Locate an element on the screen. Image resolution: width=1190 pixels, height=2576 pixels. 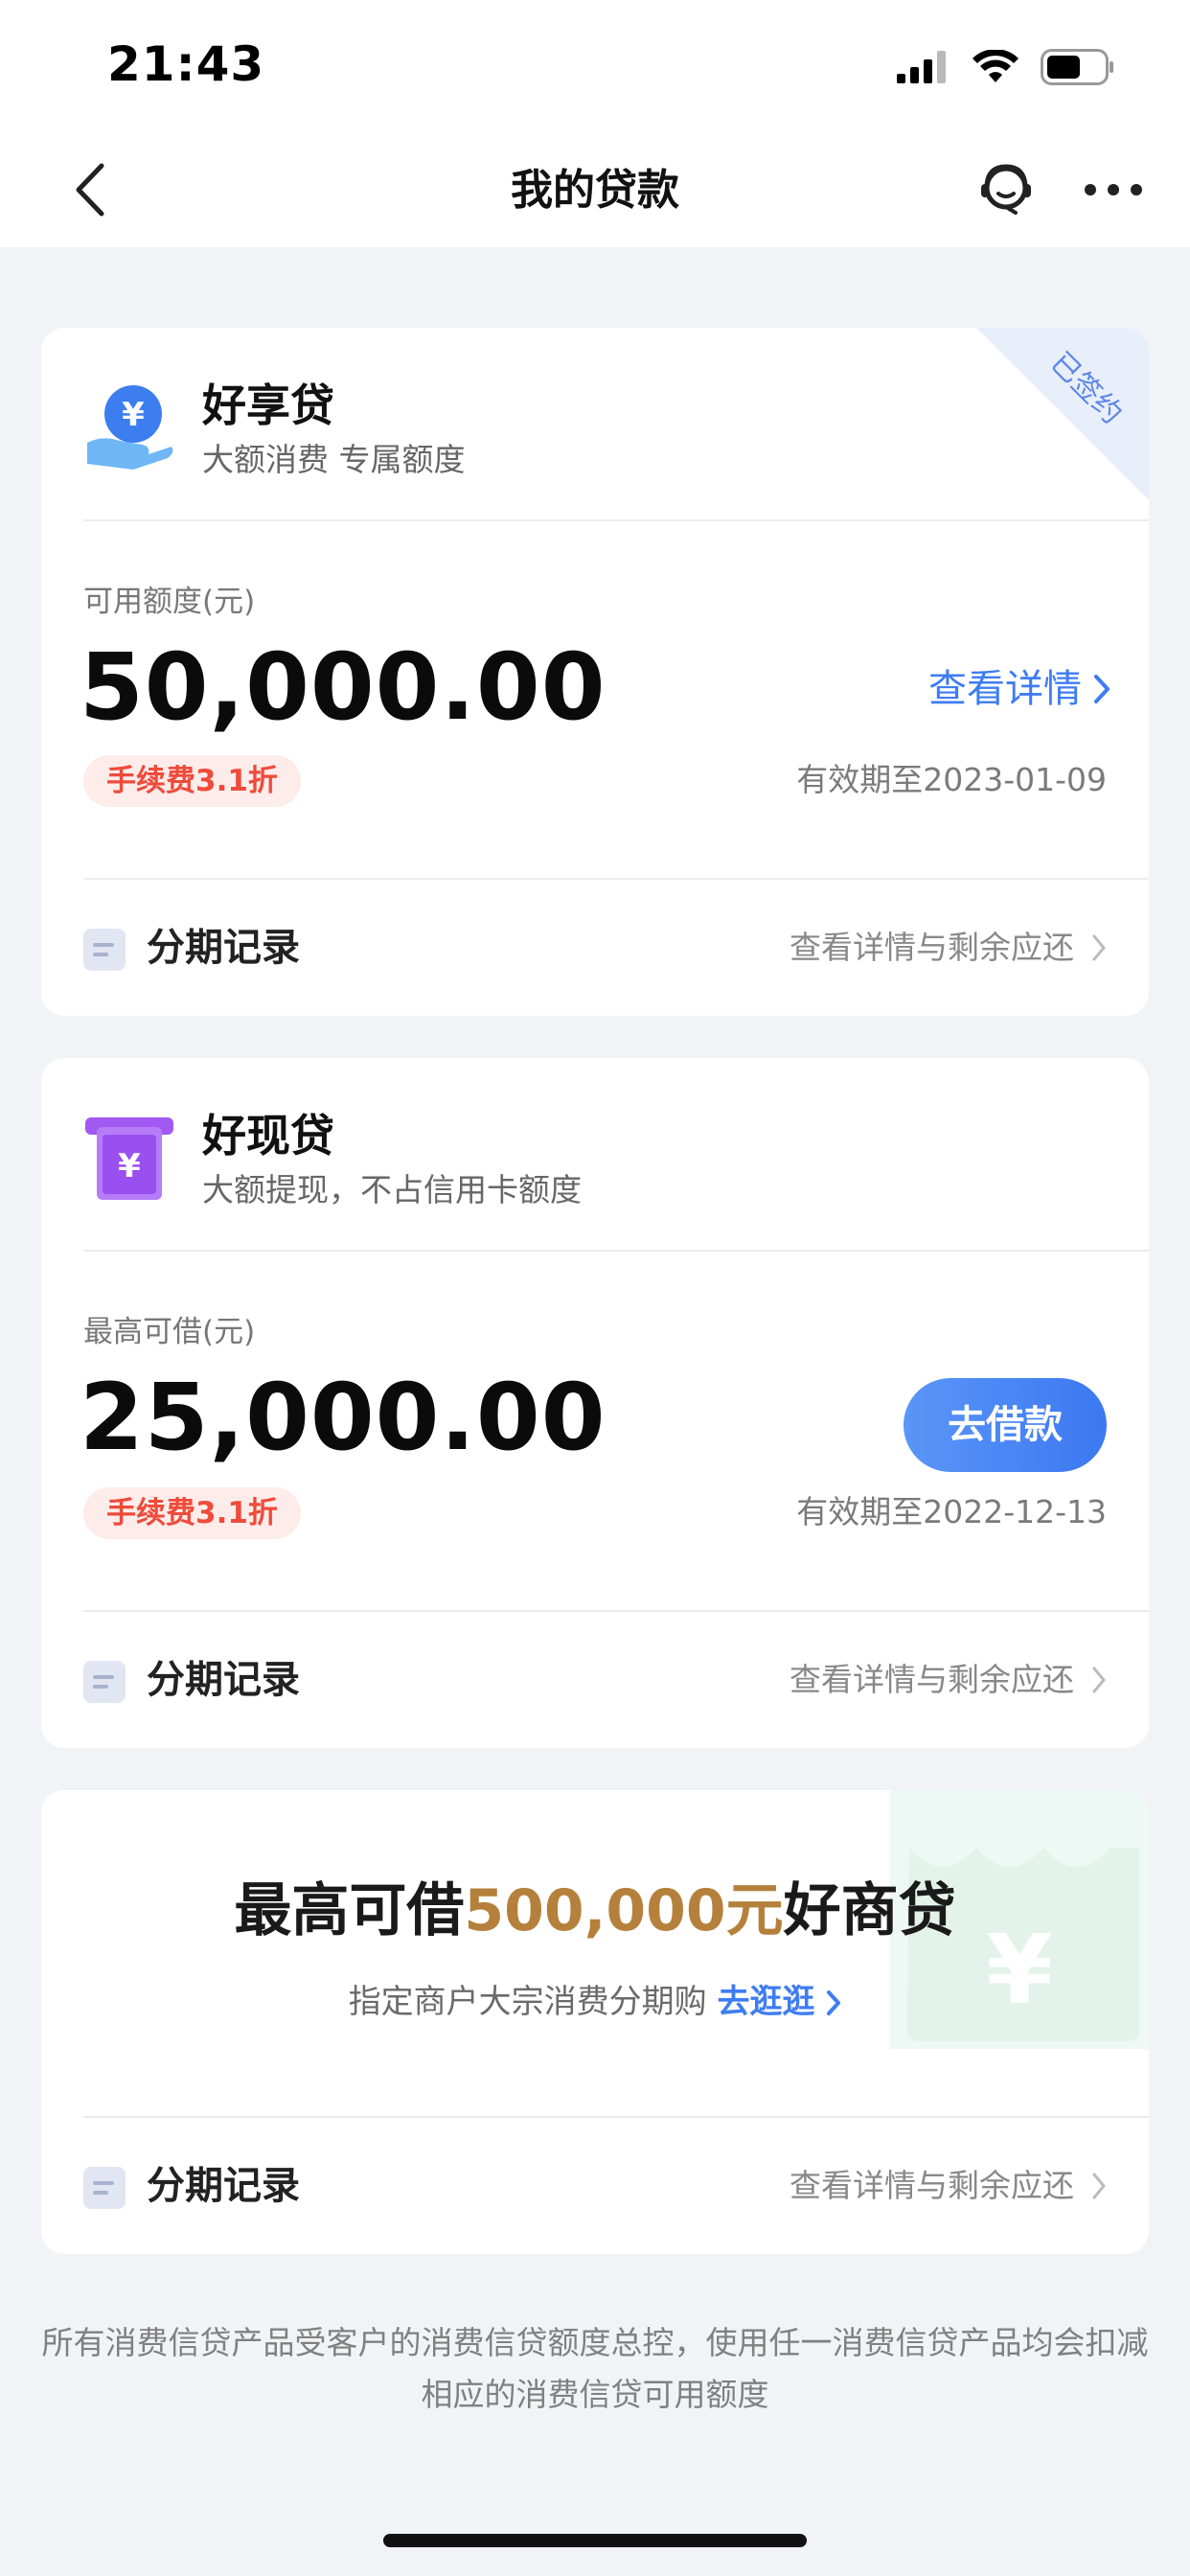
promo-title-highlight: 500,000元 is located at coordinates (624, 1910).